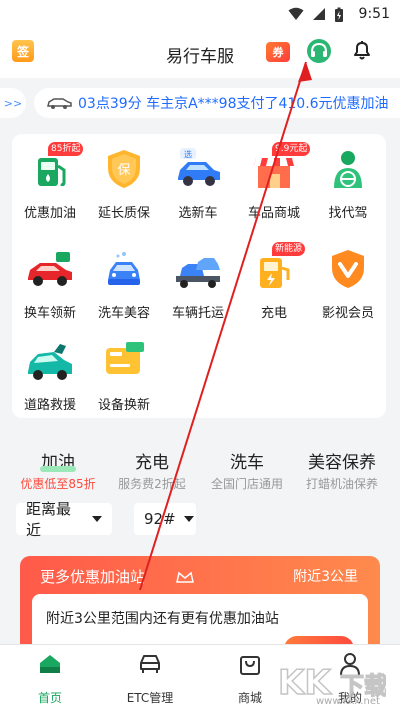 The height and width of the screenshot is (711, 400). Describe the element at coordinates (58, 484) in the screenshot. I see `tab-subtitle: 优惠低至85折` at that location.